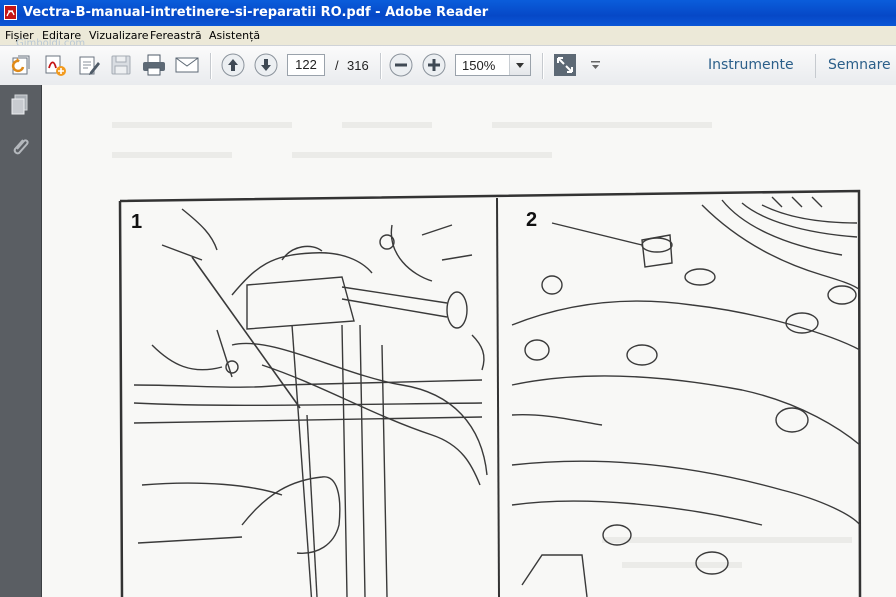  What do you see at coordinates (21, 341) in the screenshot?
I see `navigation-panel` at bounding box center [21, 341].